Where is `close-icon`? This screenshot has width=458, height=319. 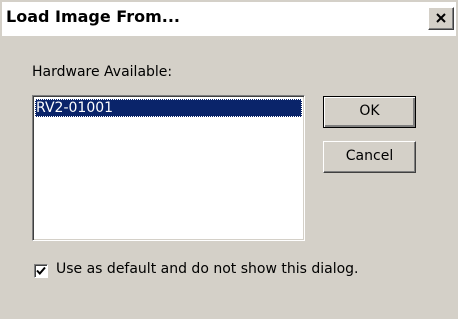
close-icon is located at coordinates (441, 18).